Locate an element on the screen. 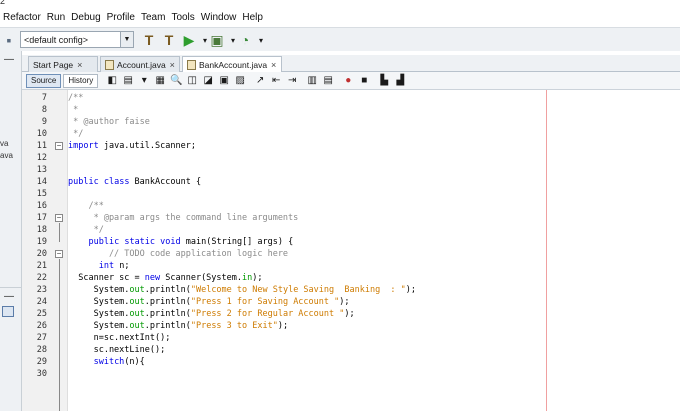 The height and width of the screenshot is (411, 680). tab-start-page: Start Page × is located at coordinates (63, 64).